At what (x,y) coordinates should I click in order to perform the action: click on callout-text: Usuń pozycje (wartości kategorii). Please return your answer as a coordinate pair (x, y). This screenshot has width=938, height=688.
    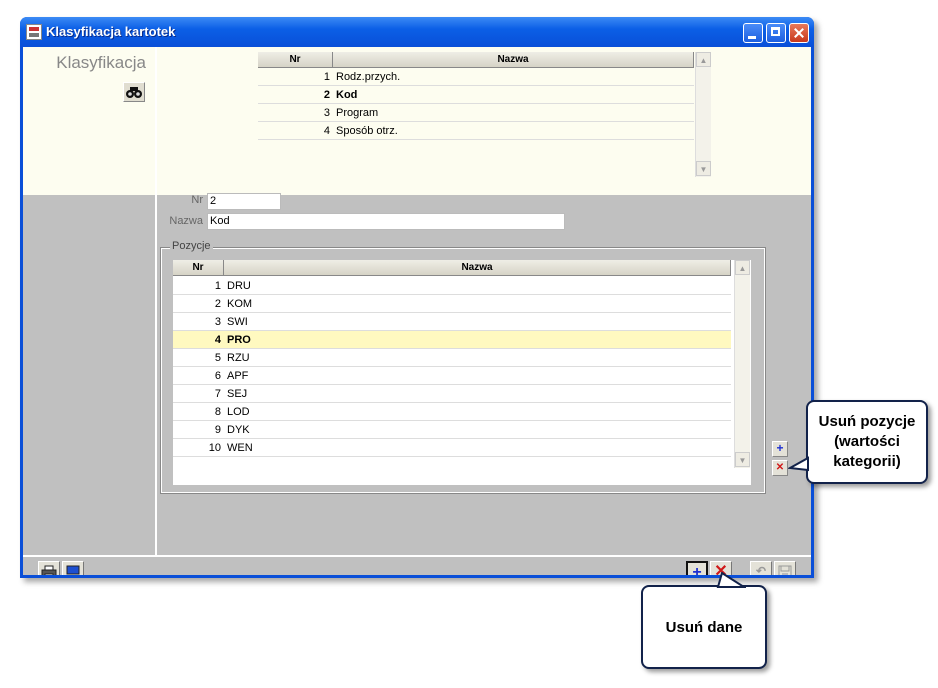
    Looking at the image, I should click on (867, 441).